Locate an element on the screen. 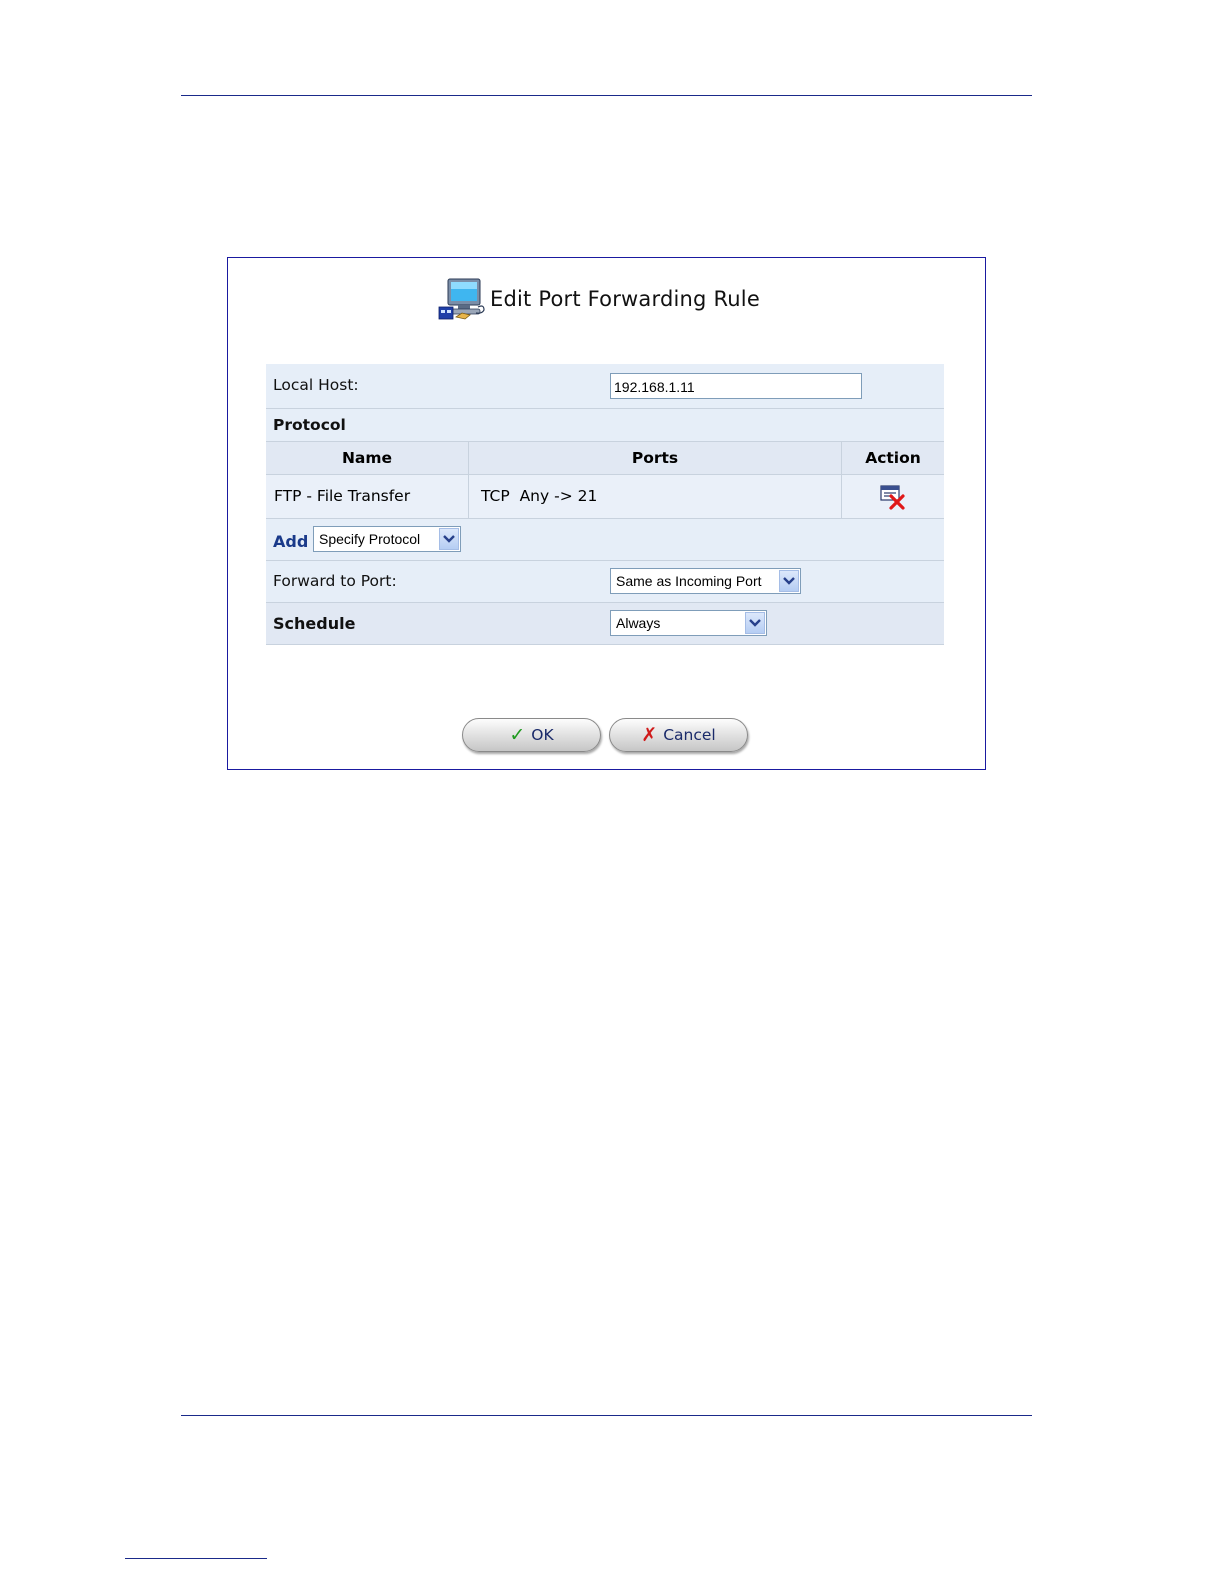 This screenshot has width=1224, height=1584. column-header-action: Action is located at coordinates (893, 458).